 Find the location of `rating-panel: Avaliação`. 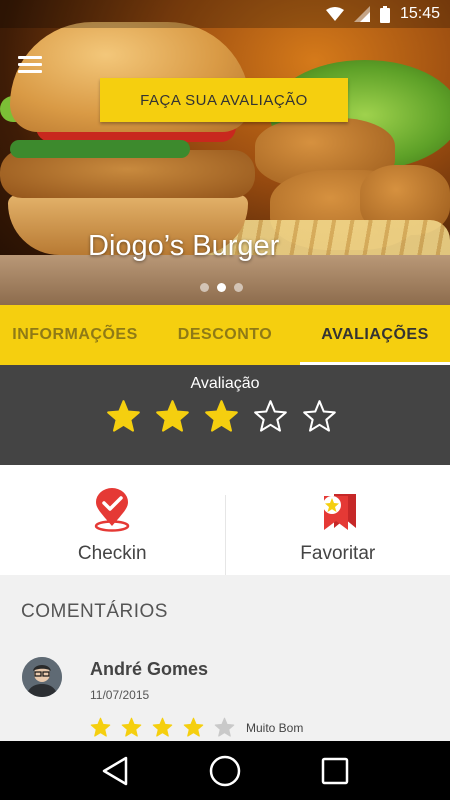

rating-panel: Avaliação is located at coordinates (225, 415).